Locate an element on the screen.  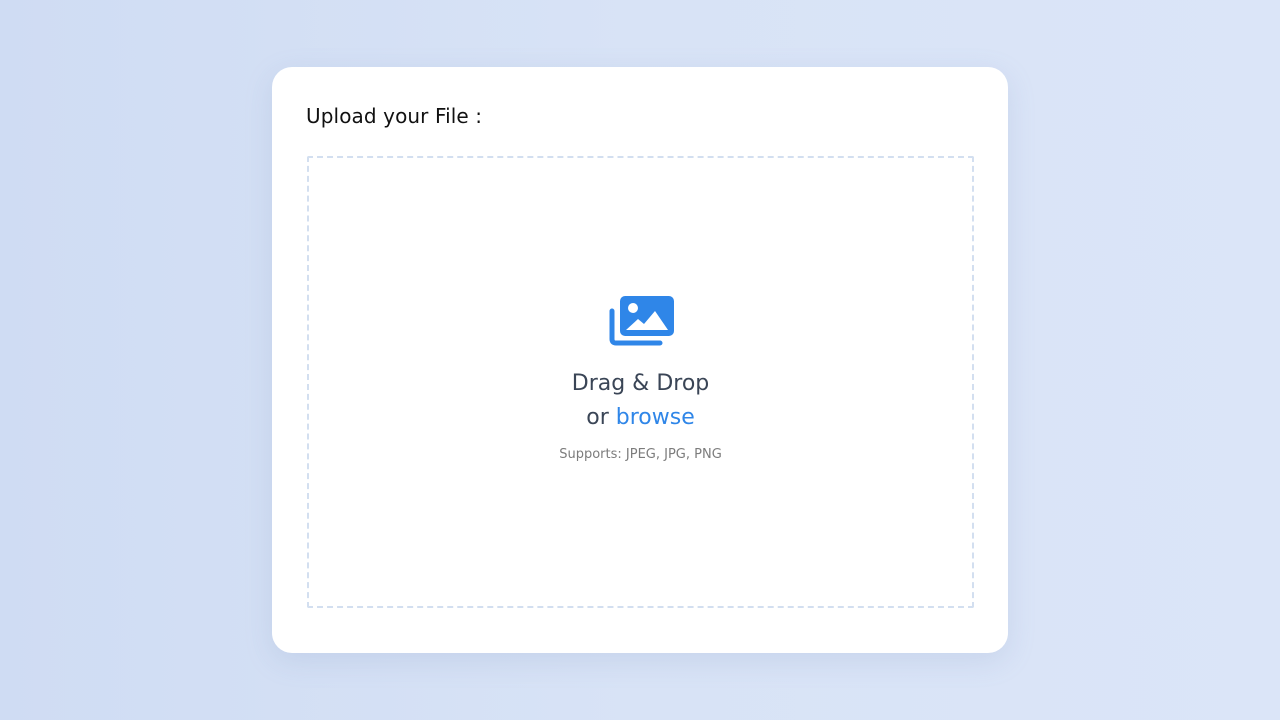
upload-title: Upload your File : is located at coordinates (394, 116).